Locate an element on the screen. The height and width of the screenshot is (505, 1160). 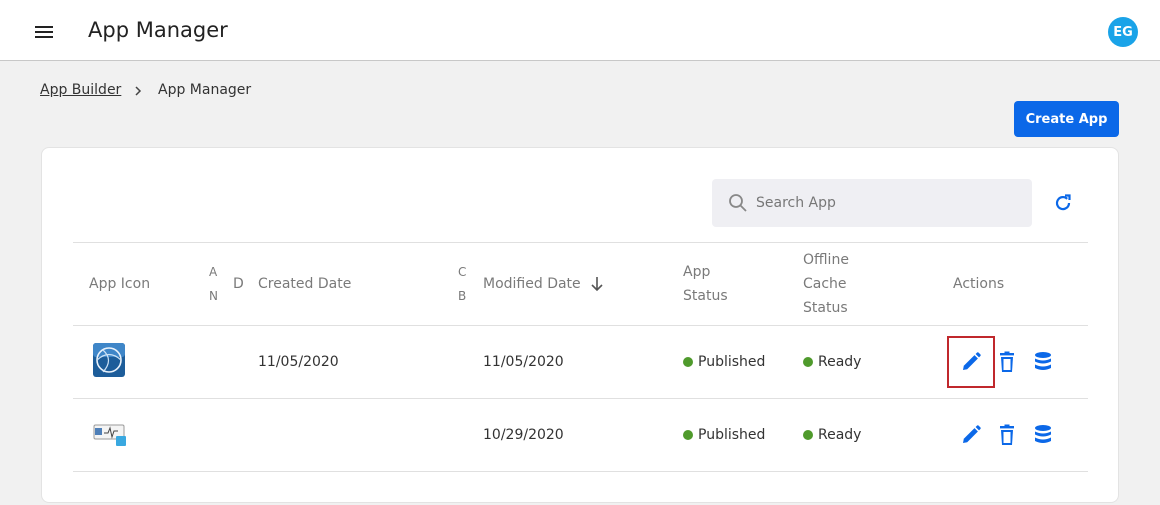
col-offline-line: Status is located at coordinates (825, 308).